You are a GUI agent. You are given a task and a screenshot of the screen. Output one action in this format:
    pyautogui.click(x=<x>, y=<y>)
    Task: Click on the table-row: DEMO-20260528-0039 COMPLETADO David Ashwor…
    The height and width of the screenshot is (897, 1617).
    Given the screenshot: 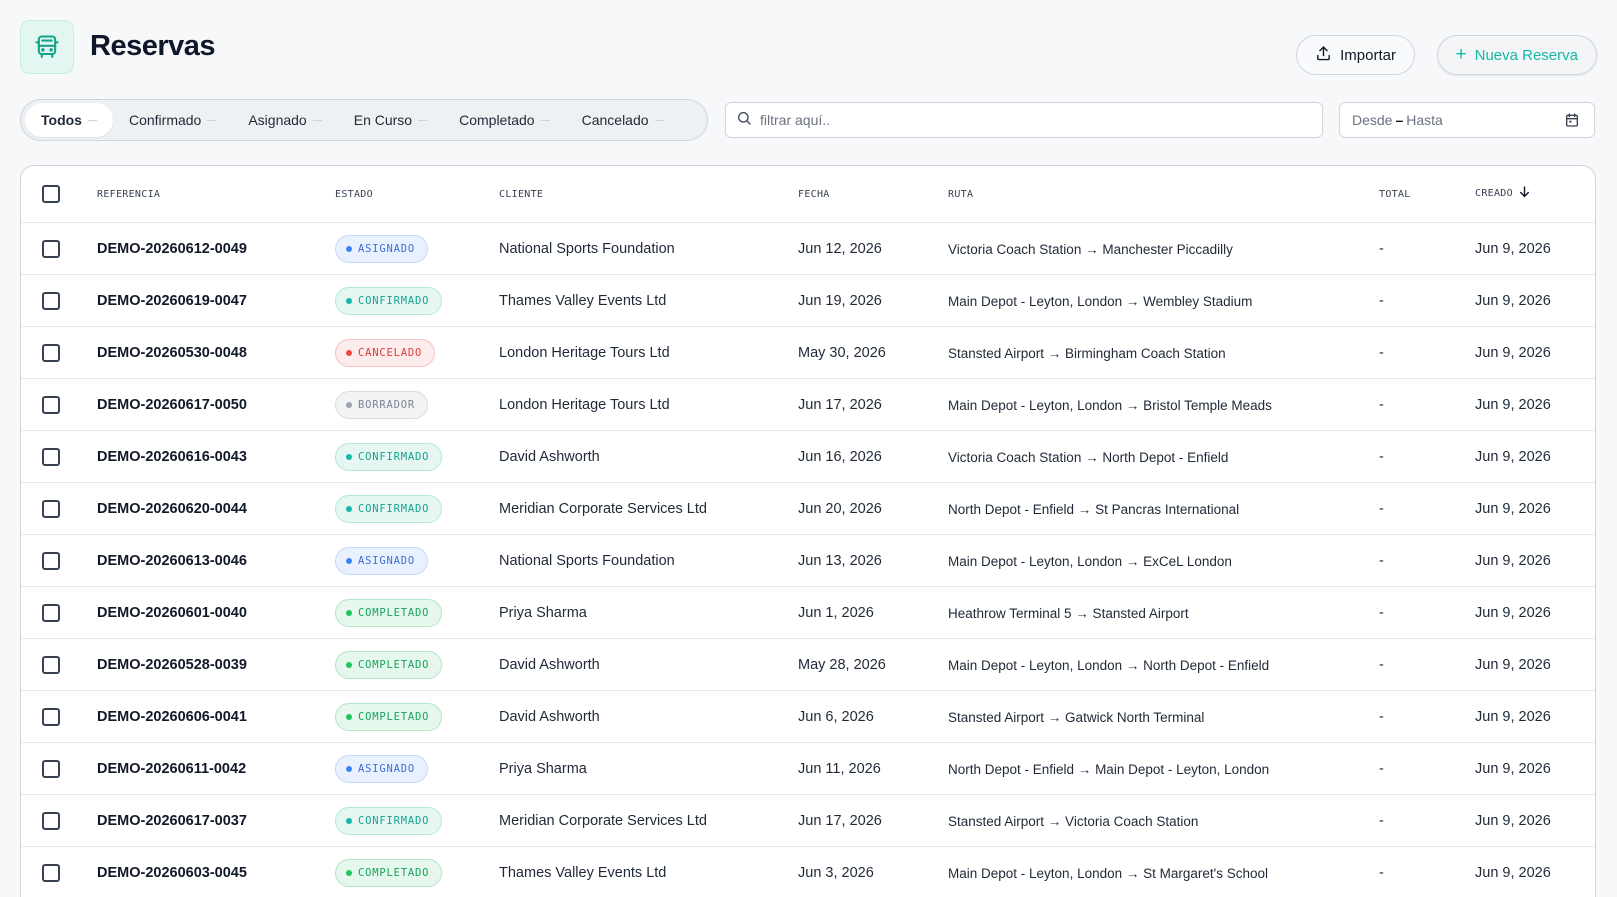 What is the action you would take?
    pyautogui.click(x=808, y=665)
    